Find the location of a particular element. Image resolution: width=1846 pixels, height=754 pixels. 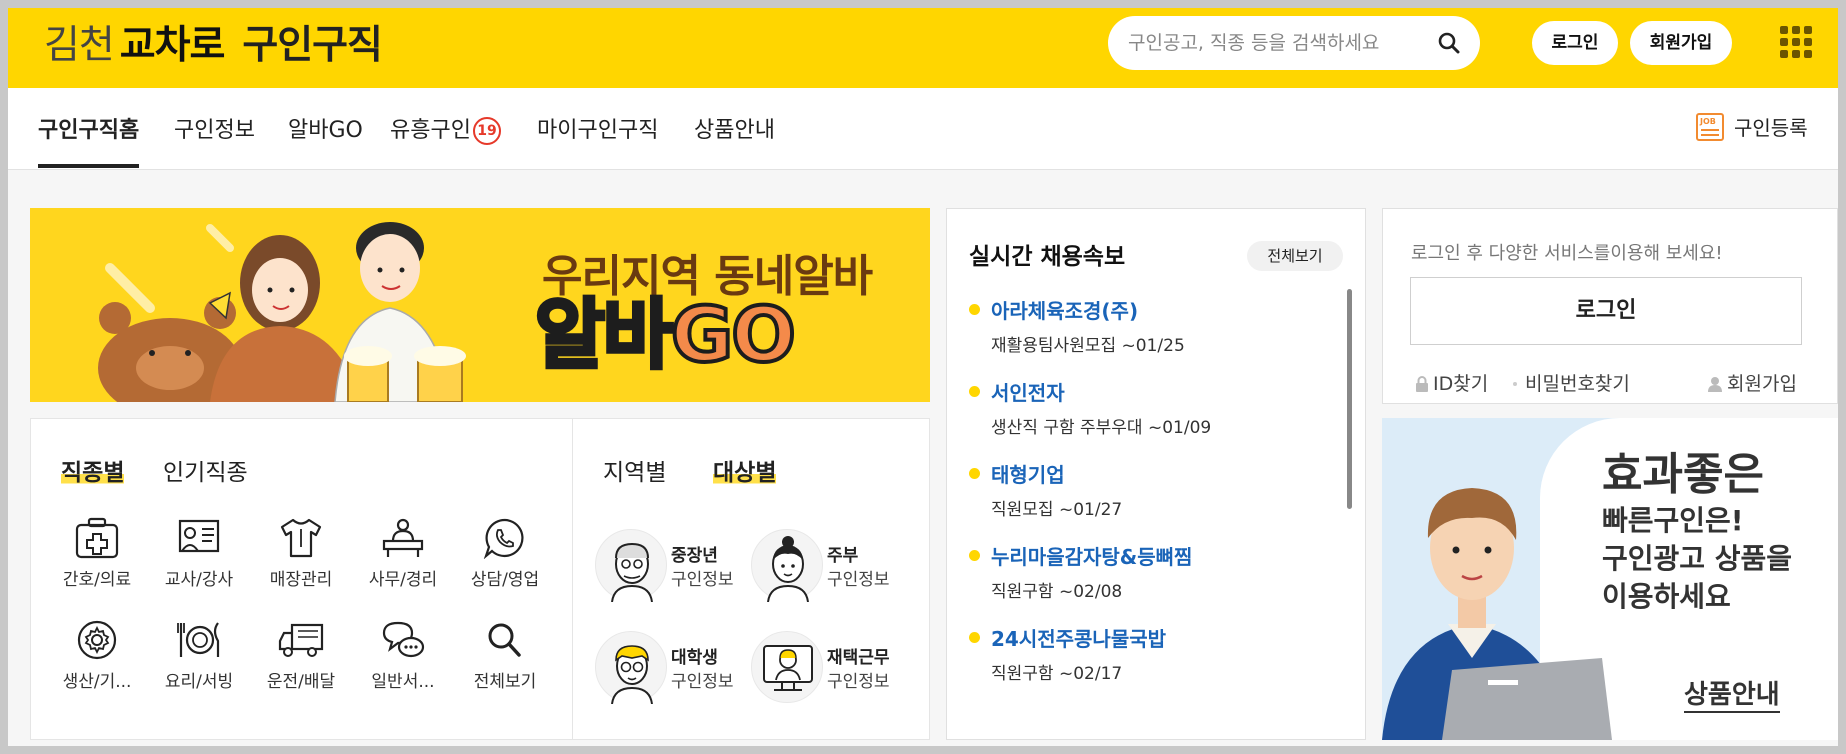

nav-item-my-page: 마이구인구직 is located at coordinates (597, 138).